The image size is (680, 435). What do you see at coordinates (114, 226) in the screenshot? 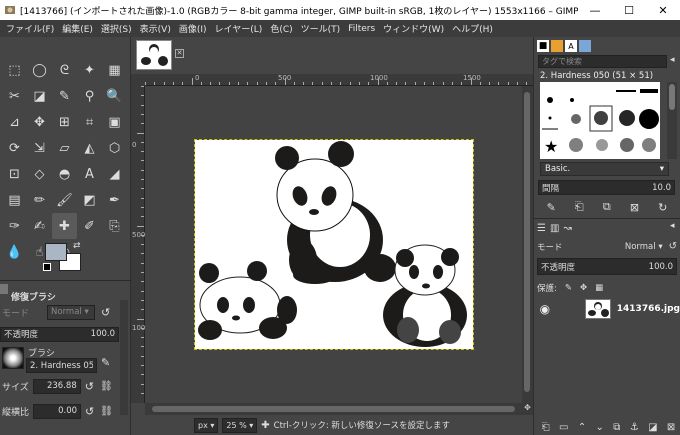
I see `perspective-clone-tool-icon: ⎘` at bounding box center [114, 226].